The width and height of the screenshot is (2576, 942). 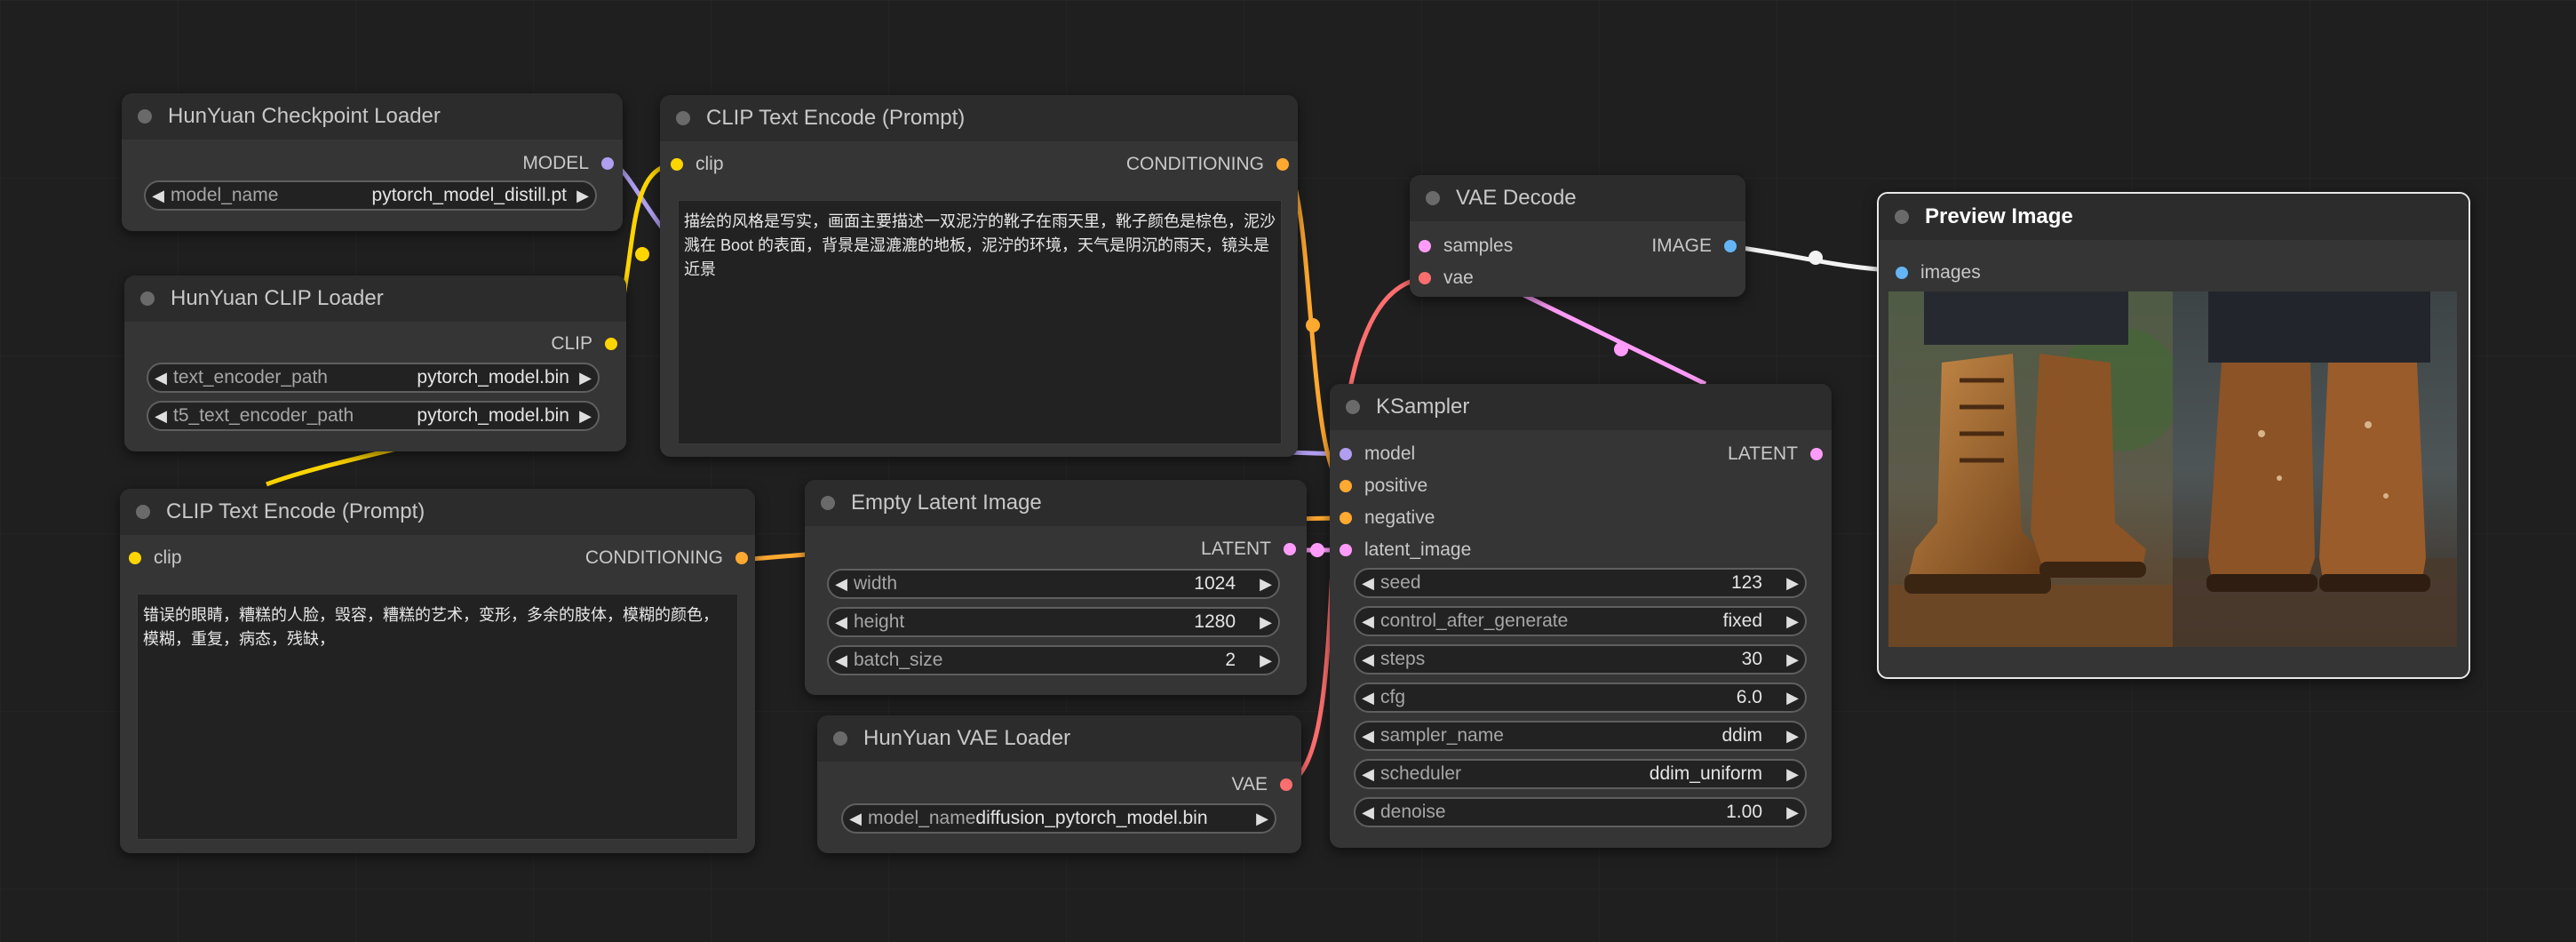 I want to click on batch-size-number: ◀ batch_size 2 ▶, so click(x=1053, y=660).